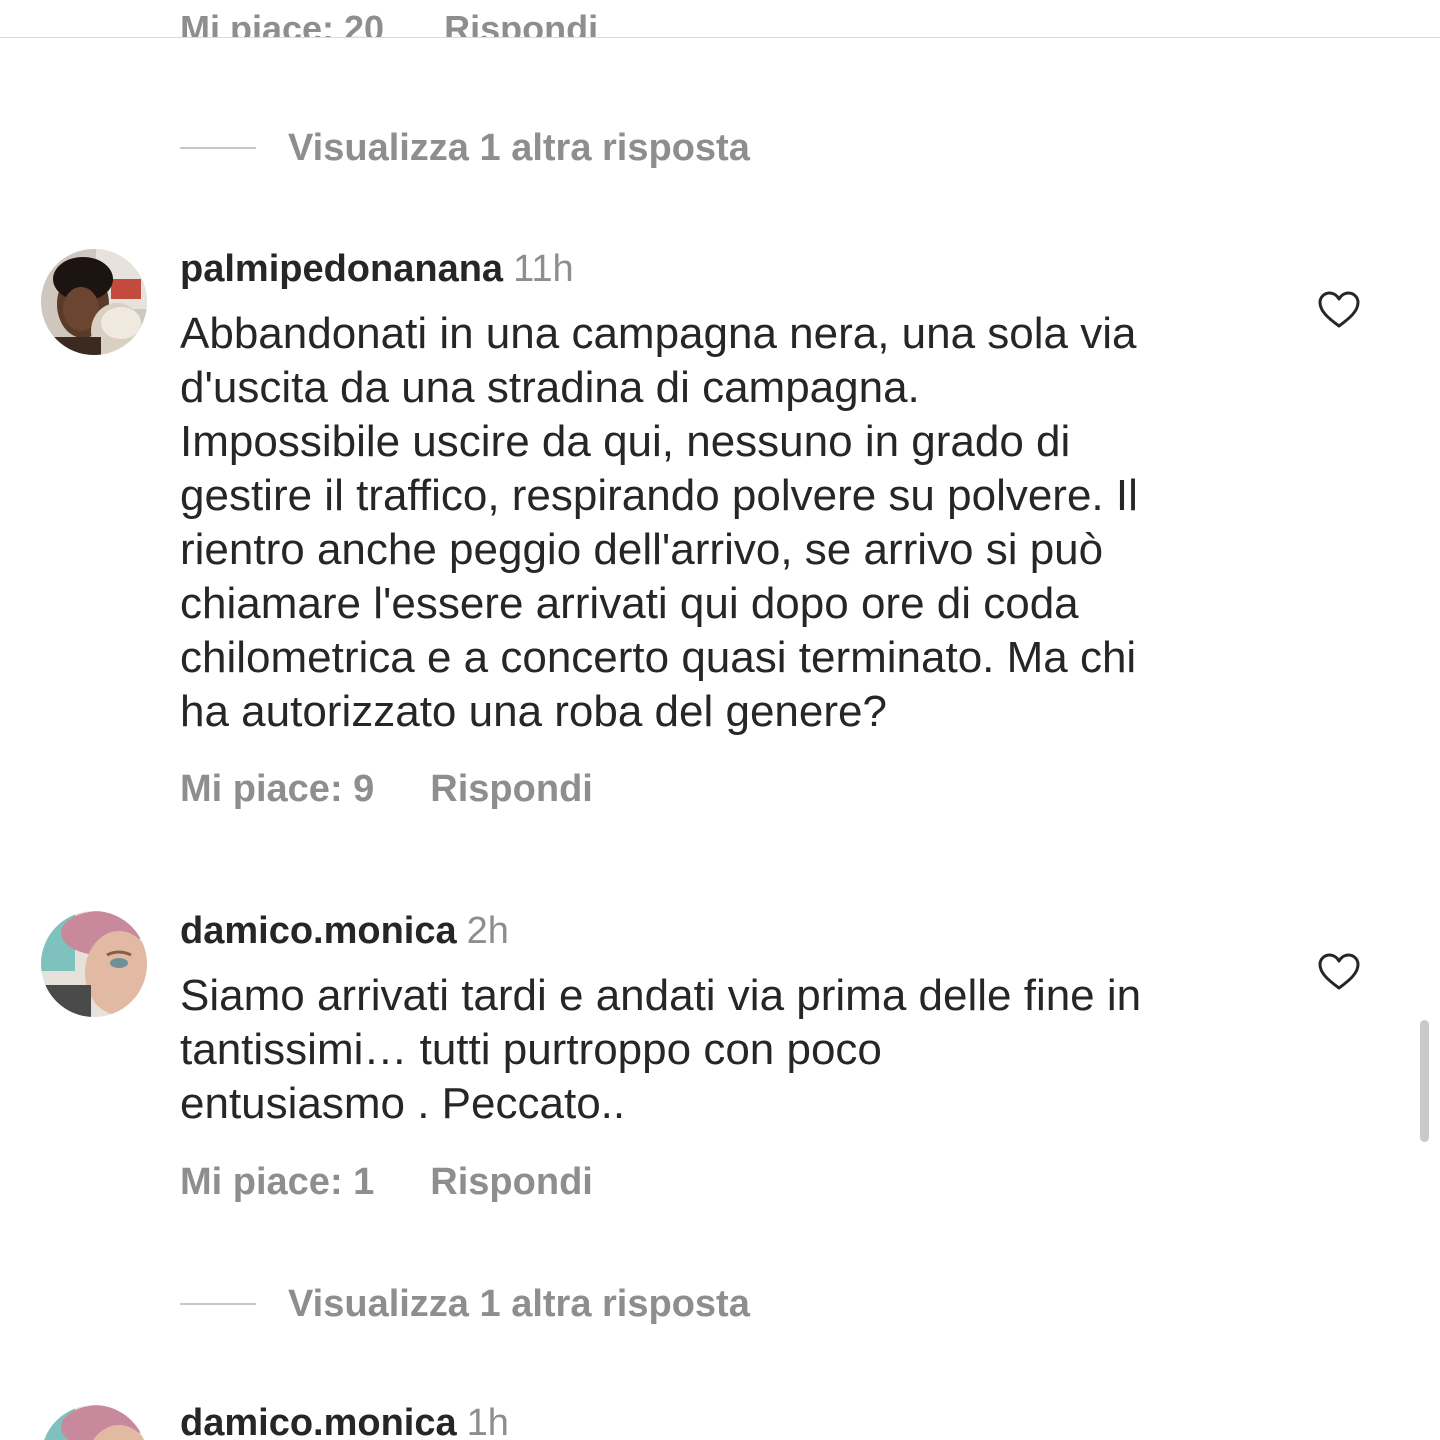 The height and width of the screenshot is (1440, 1440). What do you see at coordinates (543, 269) in the screenshot?
I see `comment-time: 11h` at bounding box center [543, 269].